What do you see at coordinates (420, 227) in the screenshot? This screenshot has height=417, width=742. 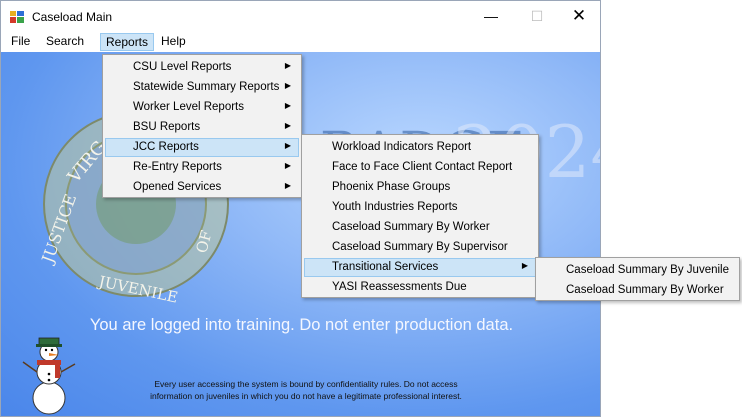 I see `menu-item-caseload-summary-by-worker: Caseload Summary By Worker` at bounding box center [420, 227].